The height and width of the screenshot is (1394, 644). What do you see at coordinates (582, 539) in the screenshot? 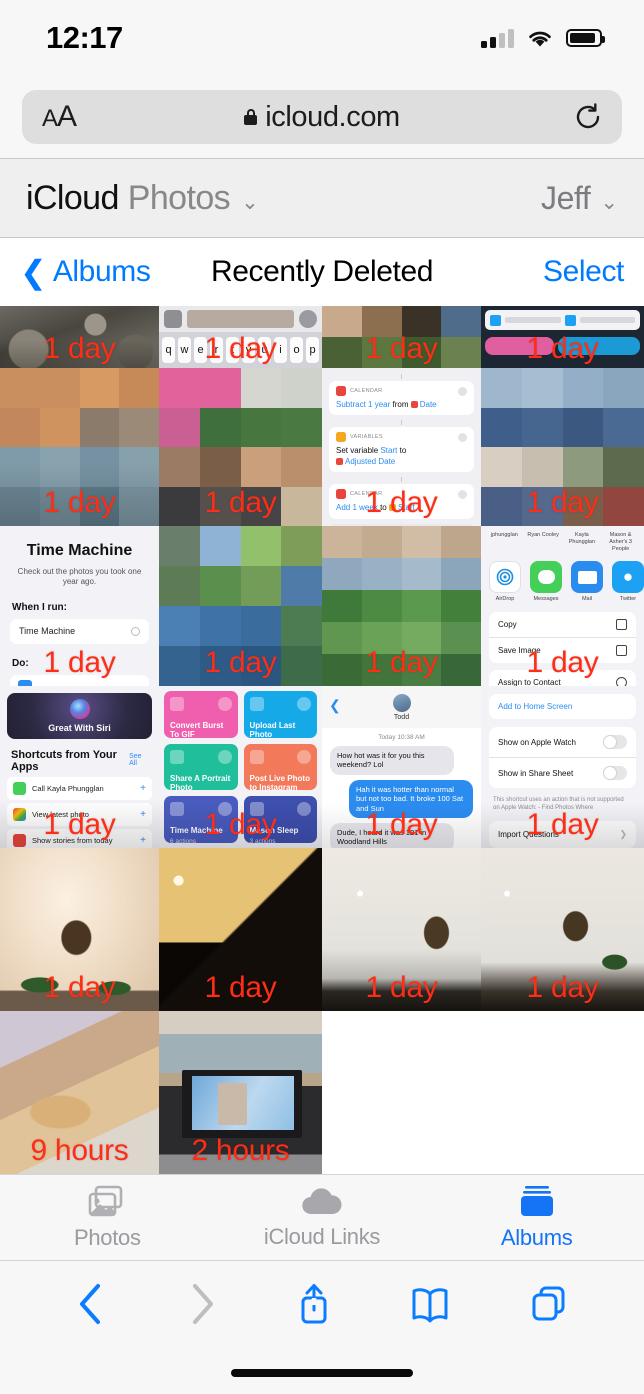
I see `share-person: Kayla Phungglan` at bounding box center [582, 539].